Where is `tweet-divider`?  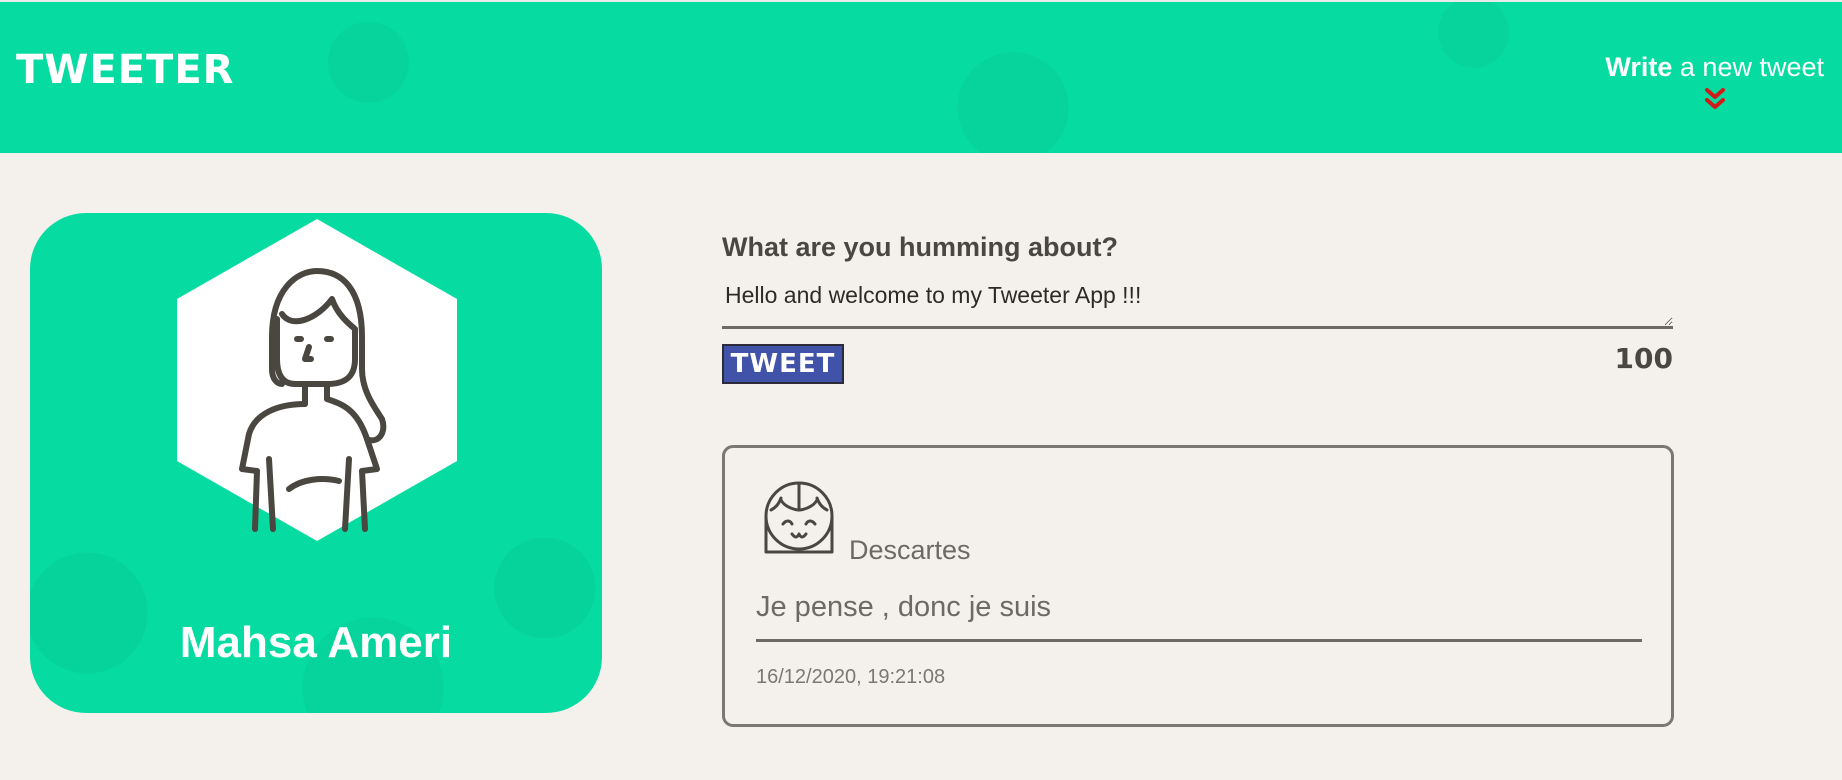
tweet-divider is located at coordinates (1199, 640).